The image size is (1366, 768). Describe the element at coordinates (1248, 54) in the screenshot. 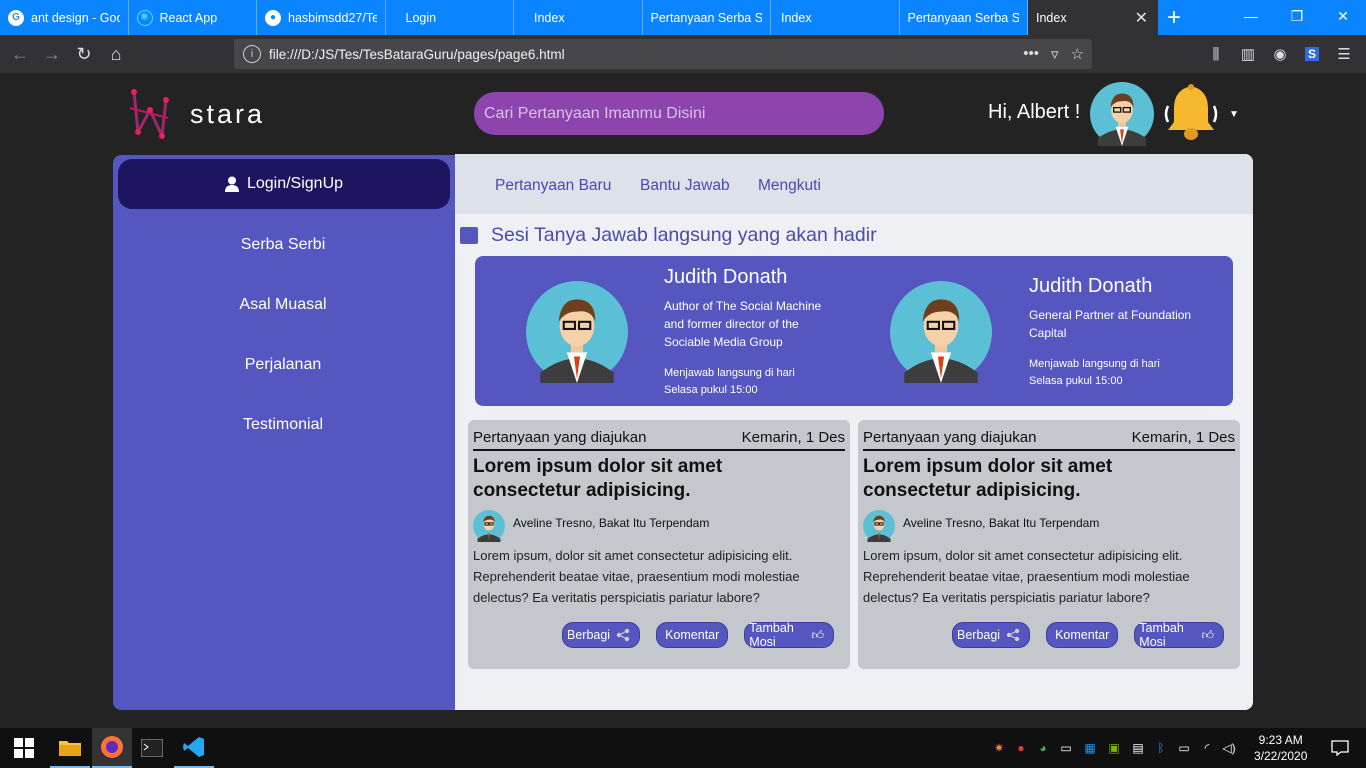

I see `sidebar-icon: ▥` at that location.